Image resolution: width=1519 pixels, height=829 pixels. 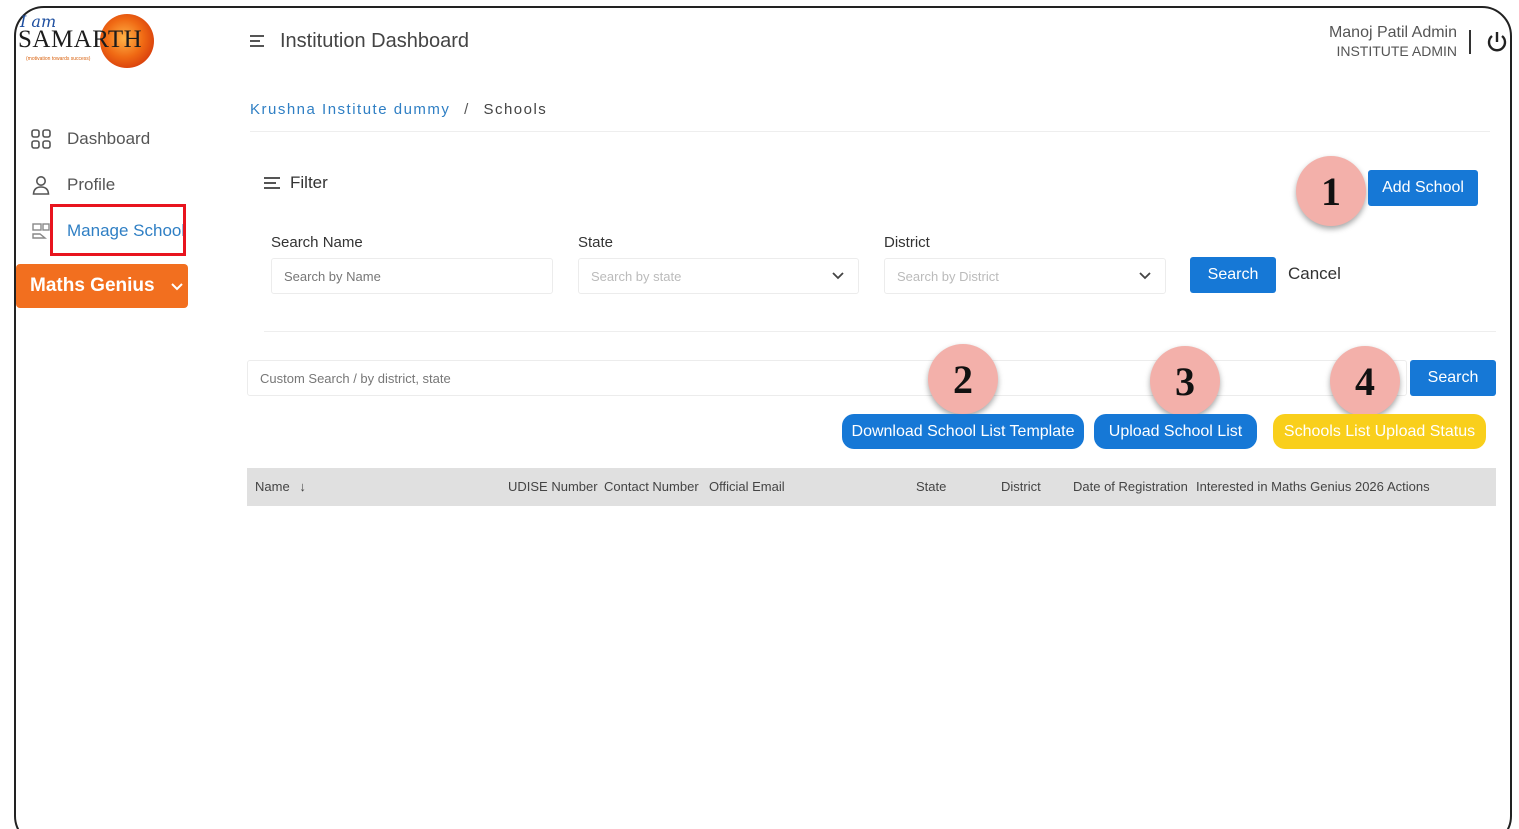 I want to click on column-email: Official Email, so click(x=747, y=486).